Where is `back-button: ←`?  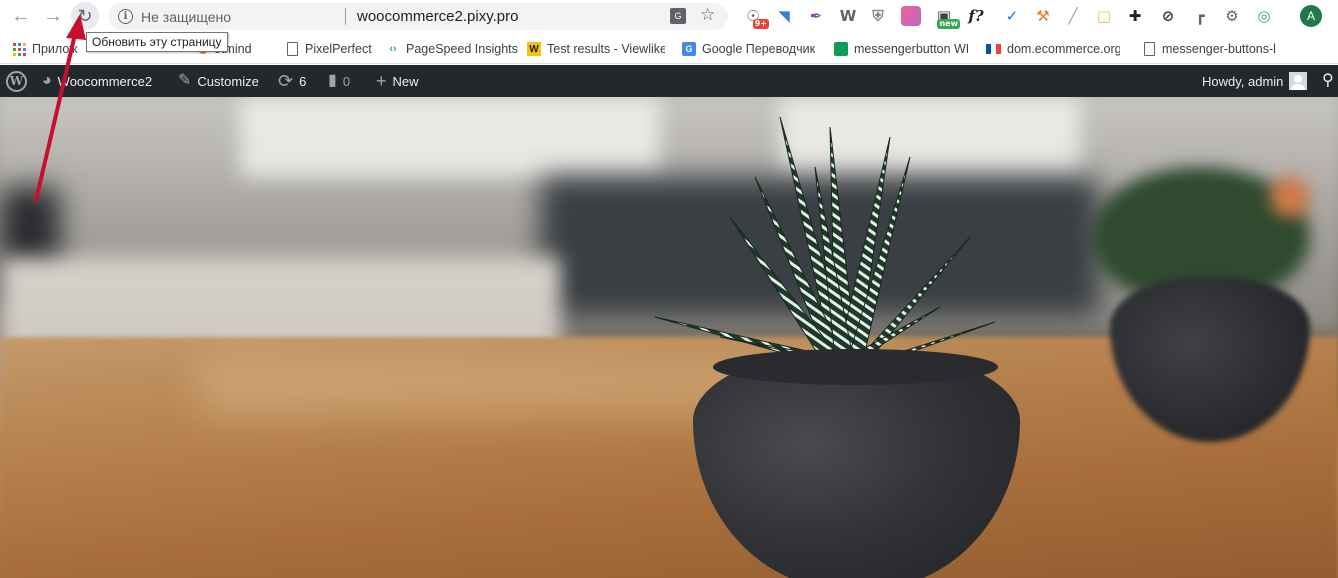
back-button: ← is located at coordinates (21, 16).